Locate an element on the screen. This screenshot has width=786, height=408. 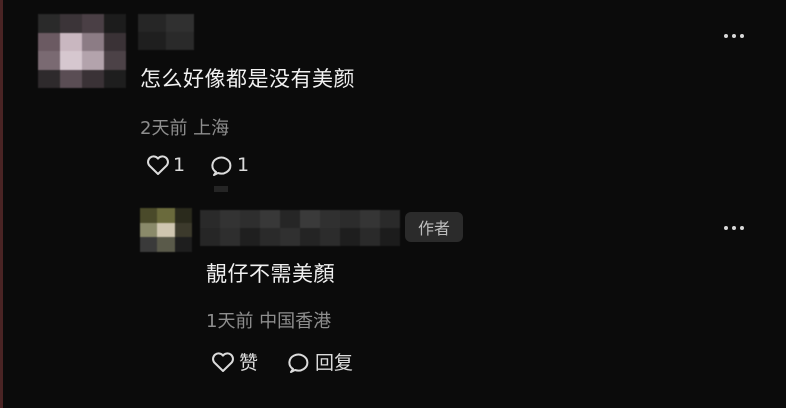
reply-button: 1 is located at coordinates (229, 165).